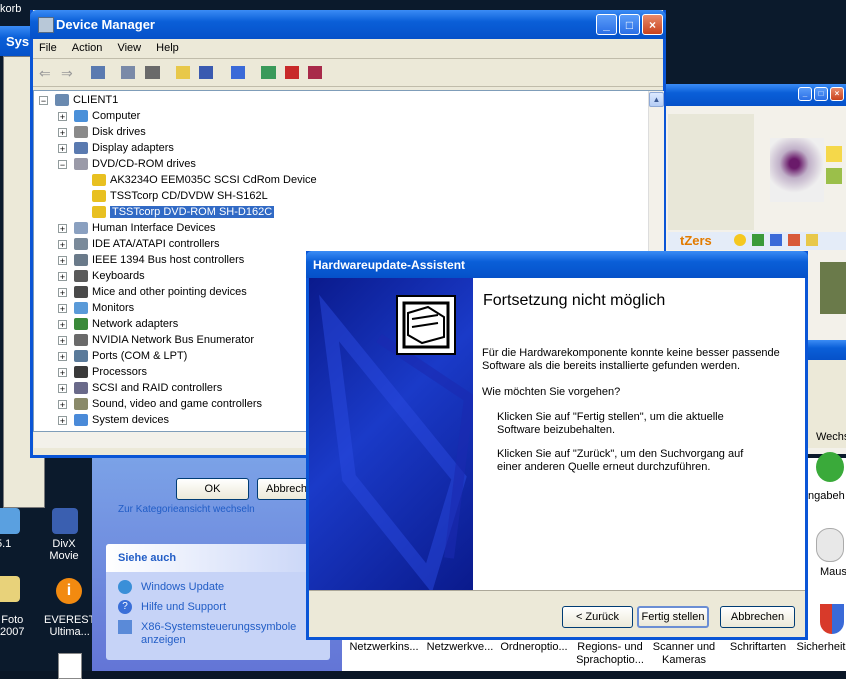  What do you see at coordinates (87, 48) in the screenshot?
I see `menu-action: Action` at bounding box center [87, 48].